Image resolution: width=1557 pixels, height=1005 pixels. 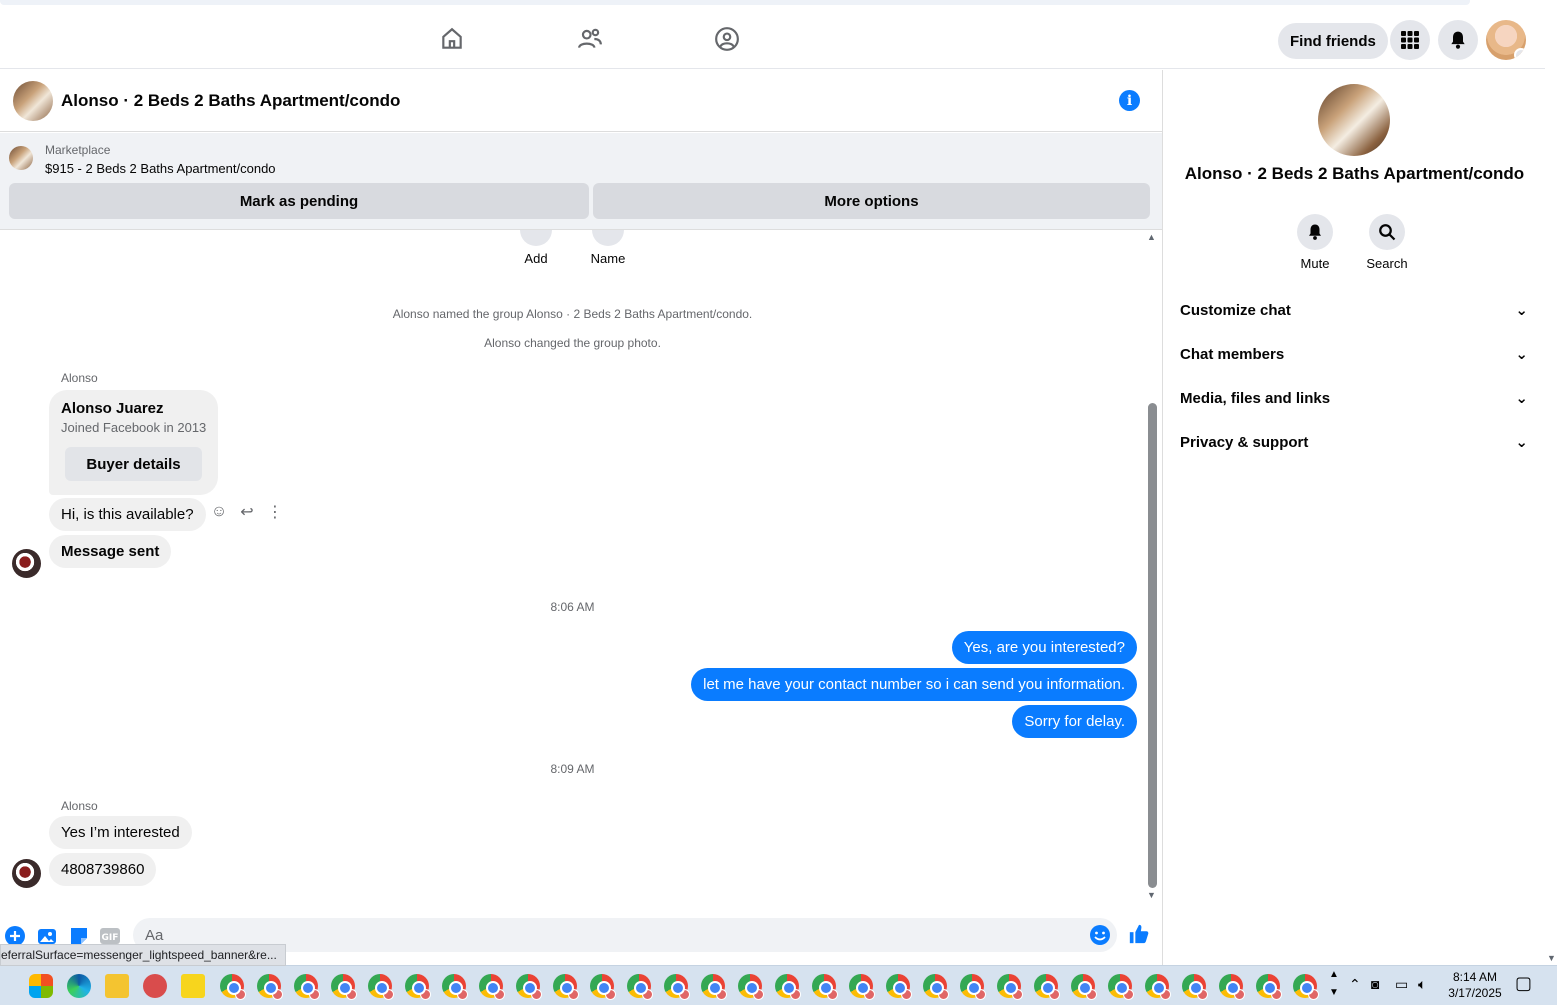 I want to click on react-icon: ☺, so click(x=219, y=512).